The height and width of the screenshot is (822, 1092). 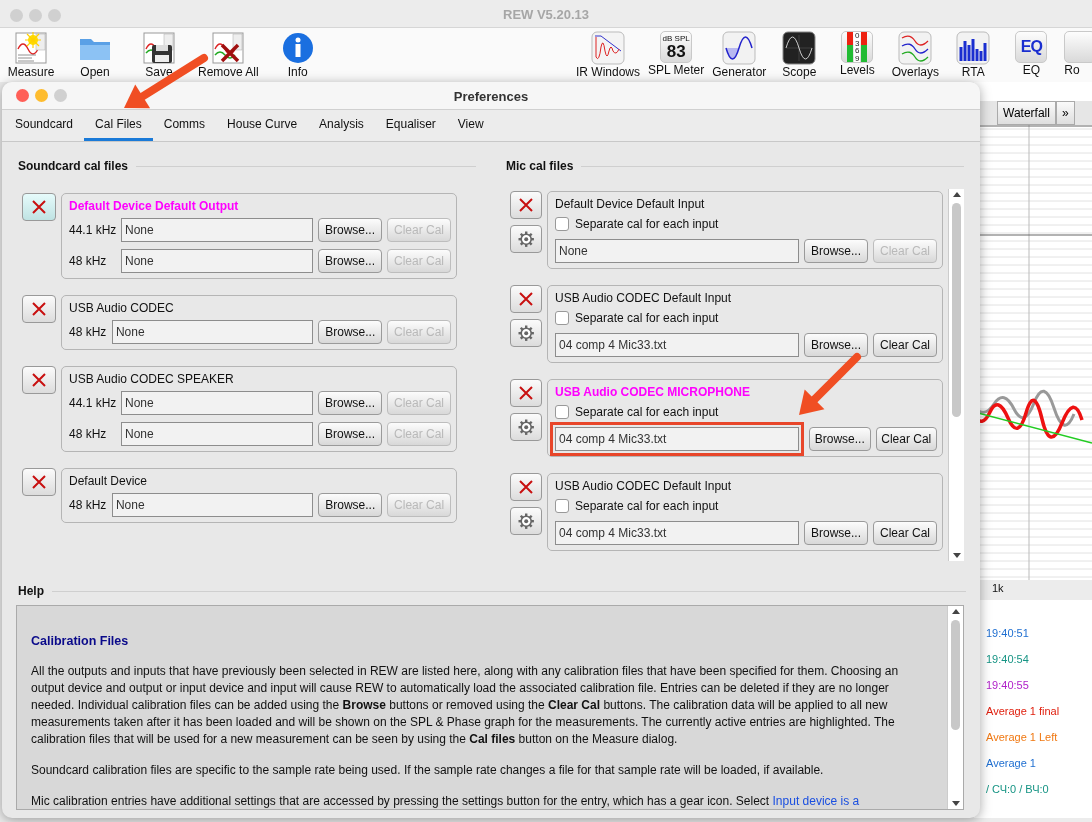 What do you see at coordinates (676, 38) in the screenshot?
I see `unit-label: dB SPL` at bounding box center [676, 38].